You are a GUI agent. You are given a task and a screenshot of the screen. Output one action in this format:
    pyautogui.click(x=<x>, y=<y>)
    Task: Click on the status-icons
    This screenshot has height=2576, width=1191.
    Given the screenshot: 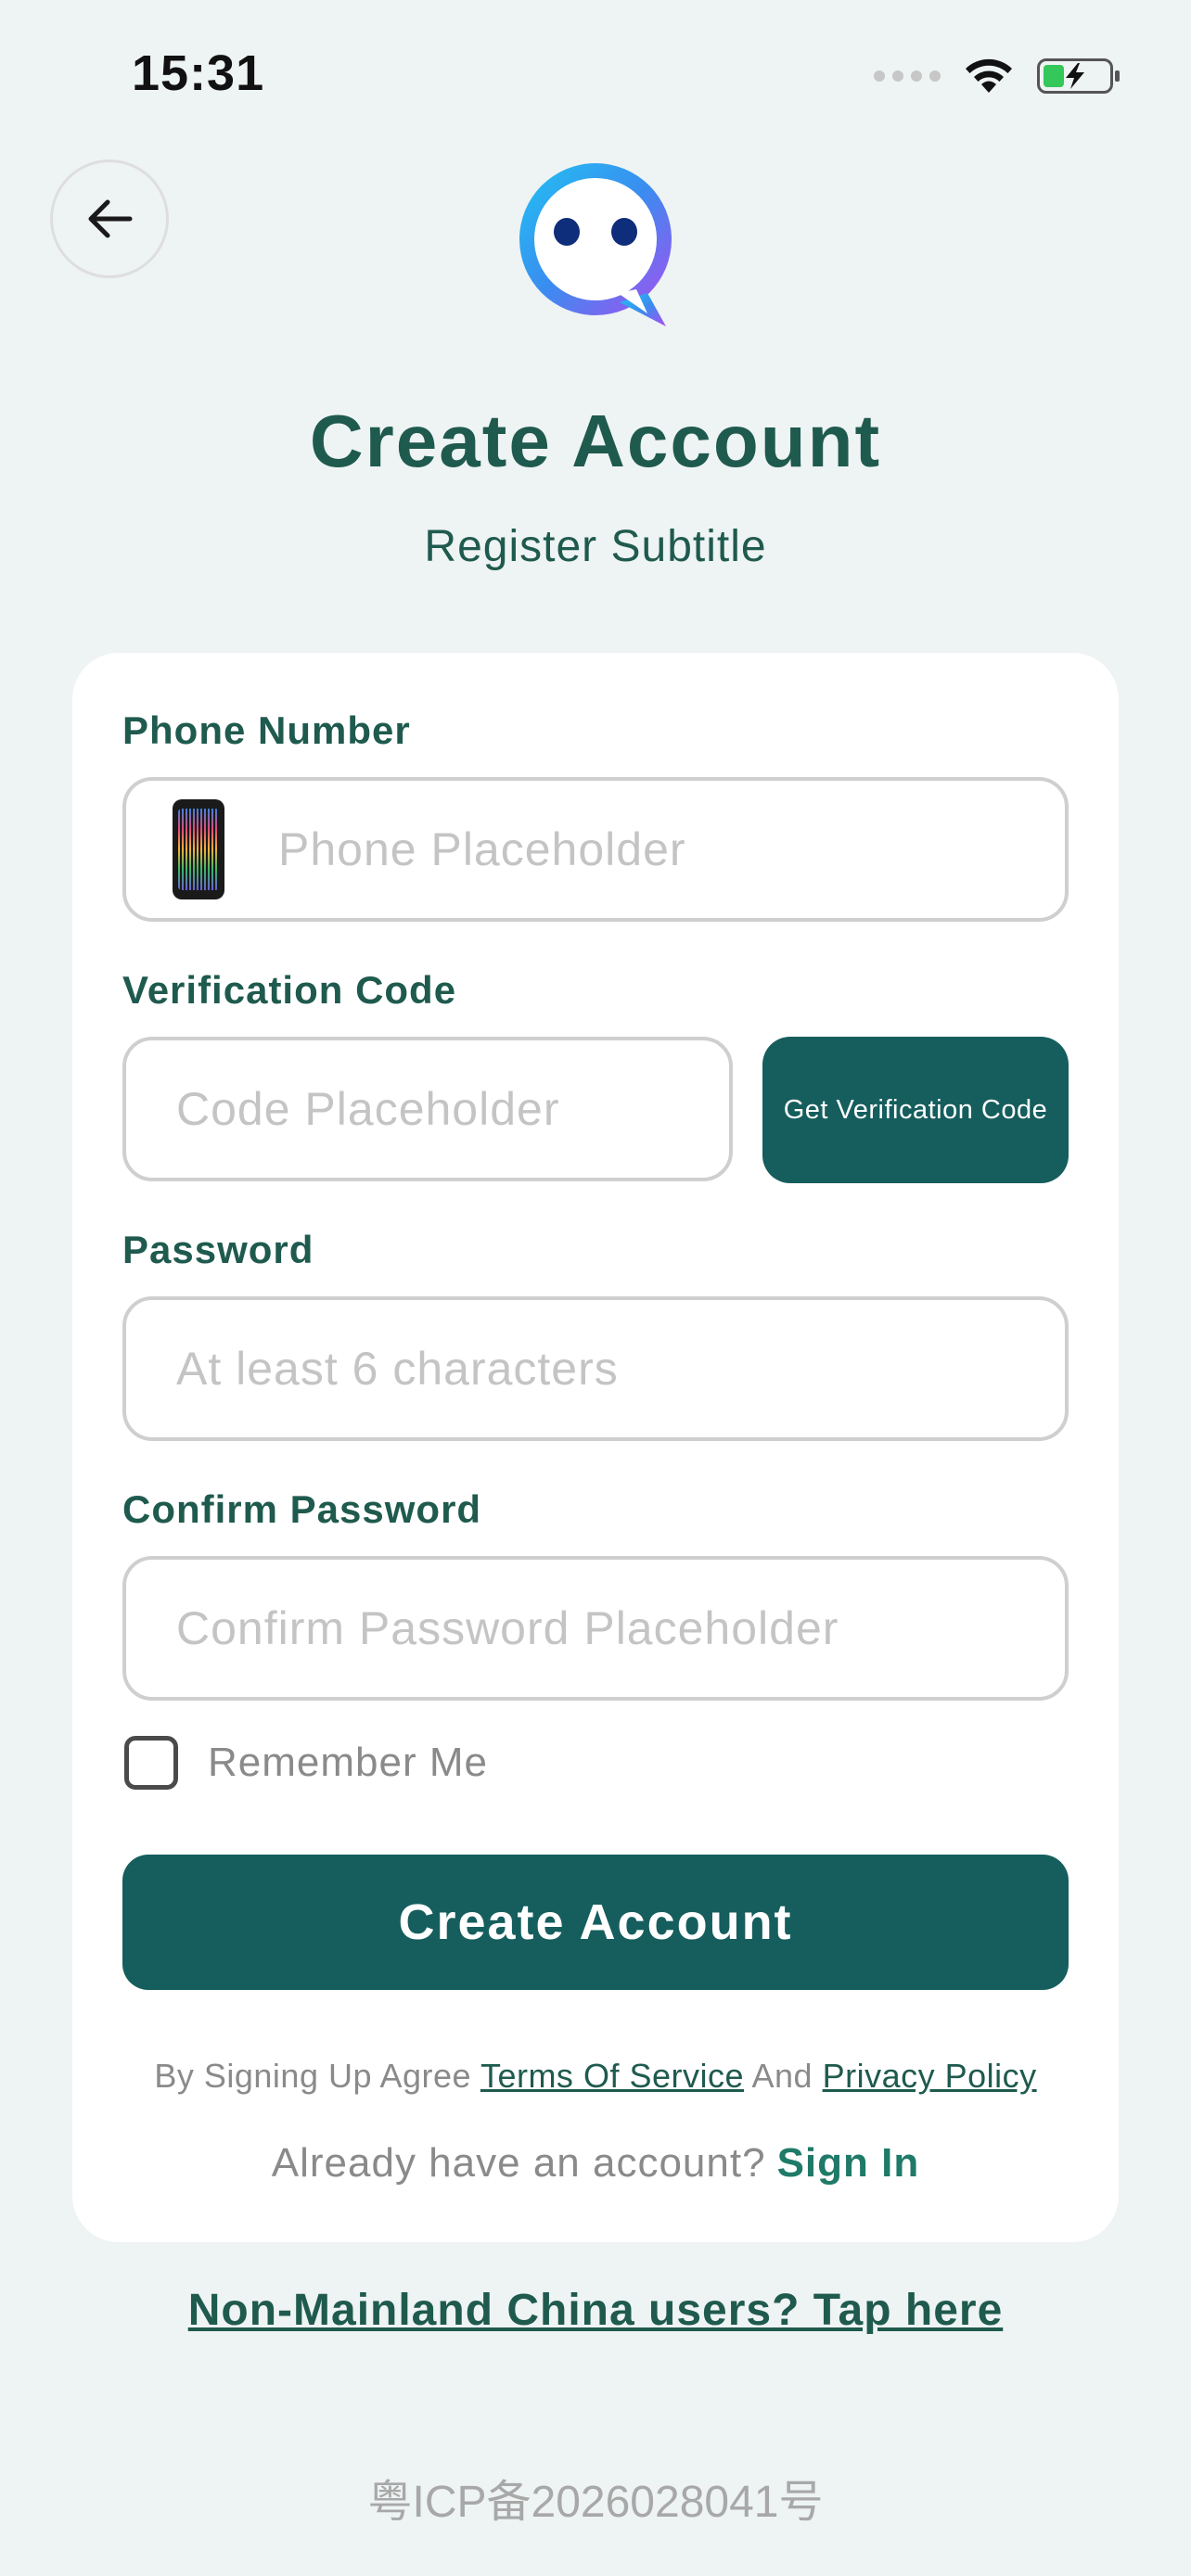 What is the action you would take?
    pyautogui.click(x=997, y=76)
    